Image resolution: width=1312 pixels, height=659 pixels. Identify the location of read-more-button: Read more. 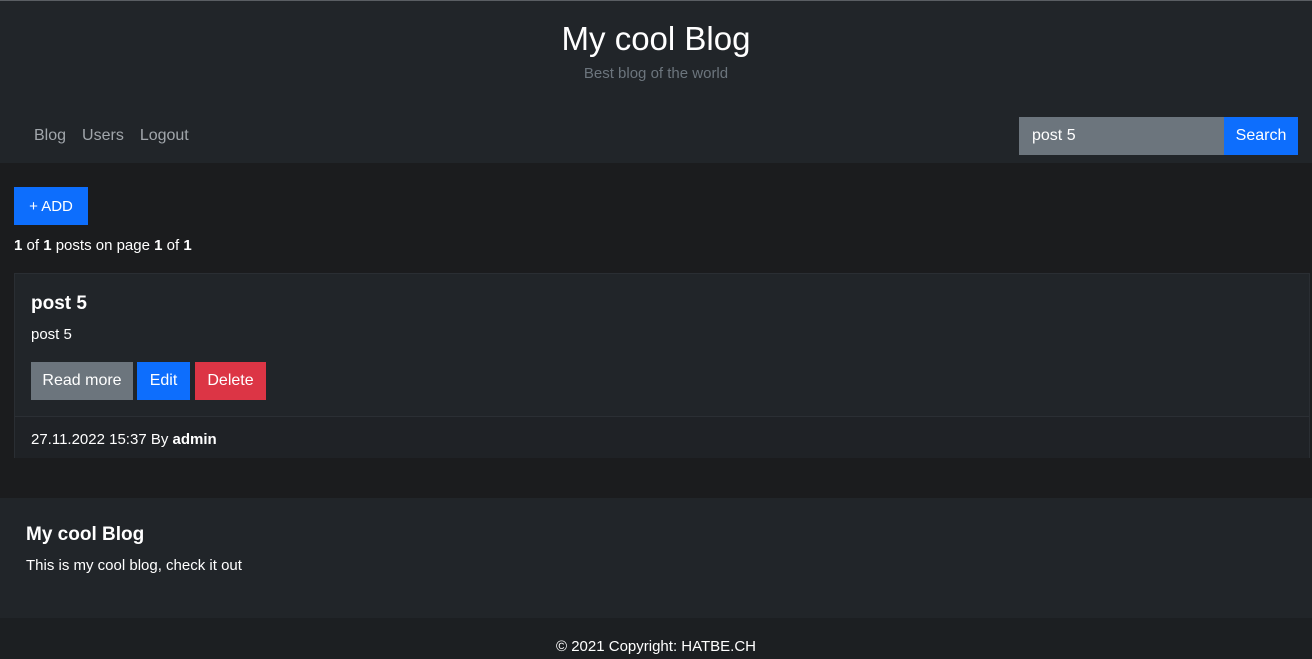
(82, 381).